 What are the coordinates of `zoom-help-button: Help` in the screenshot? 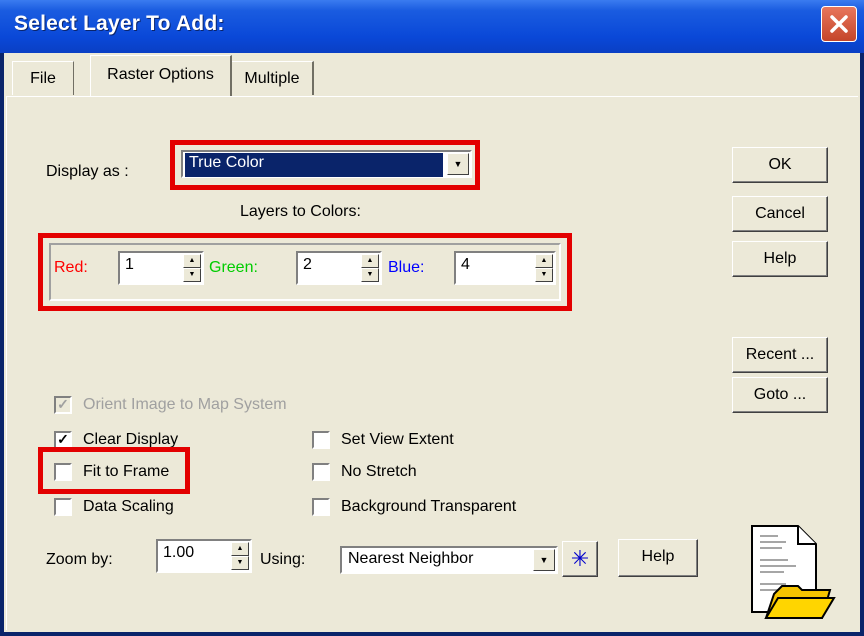 It's located at (658, 558).